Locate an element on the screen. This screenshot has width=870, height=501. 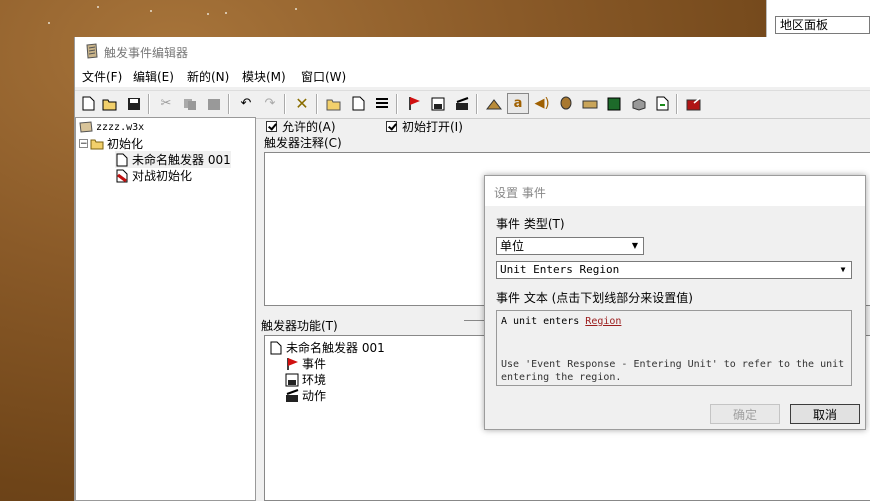
functions-events: 事件 is located at coordinates (305, 363).